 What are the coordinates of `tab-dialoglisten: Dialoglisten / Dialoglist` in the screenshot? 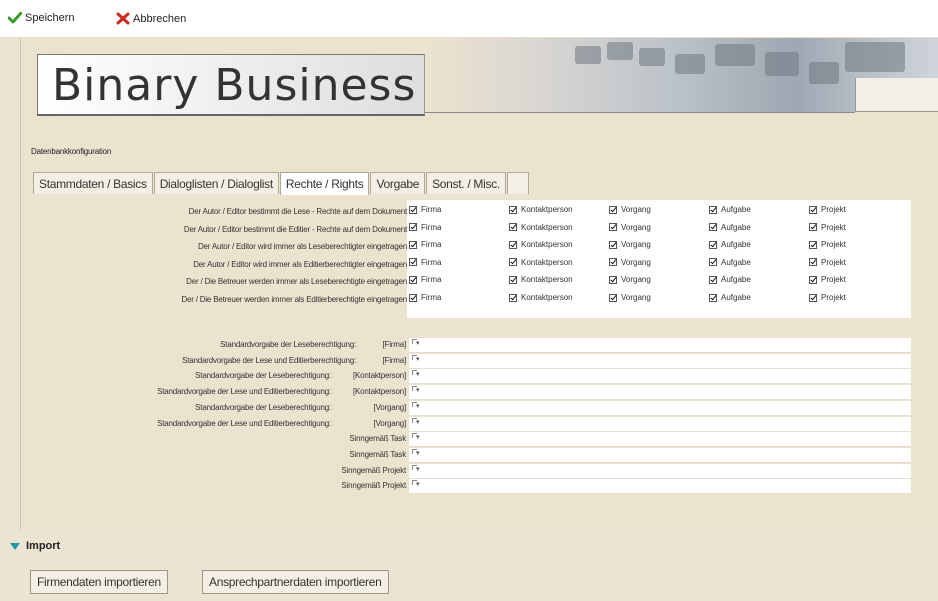 It's located at (216, 183).